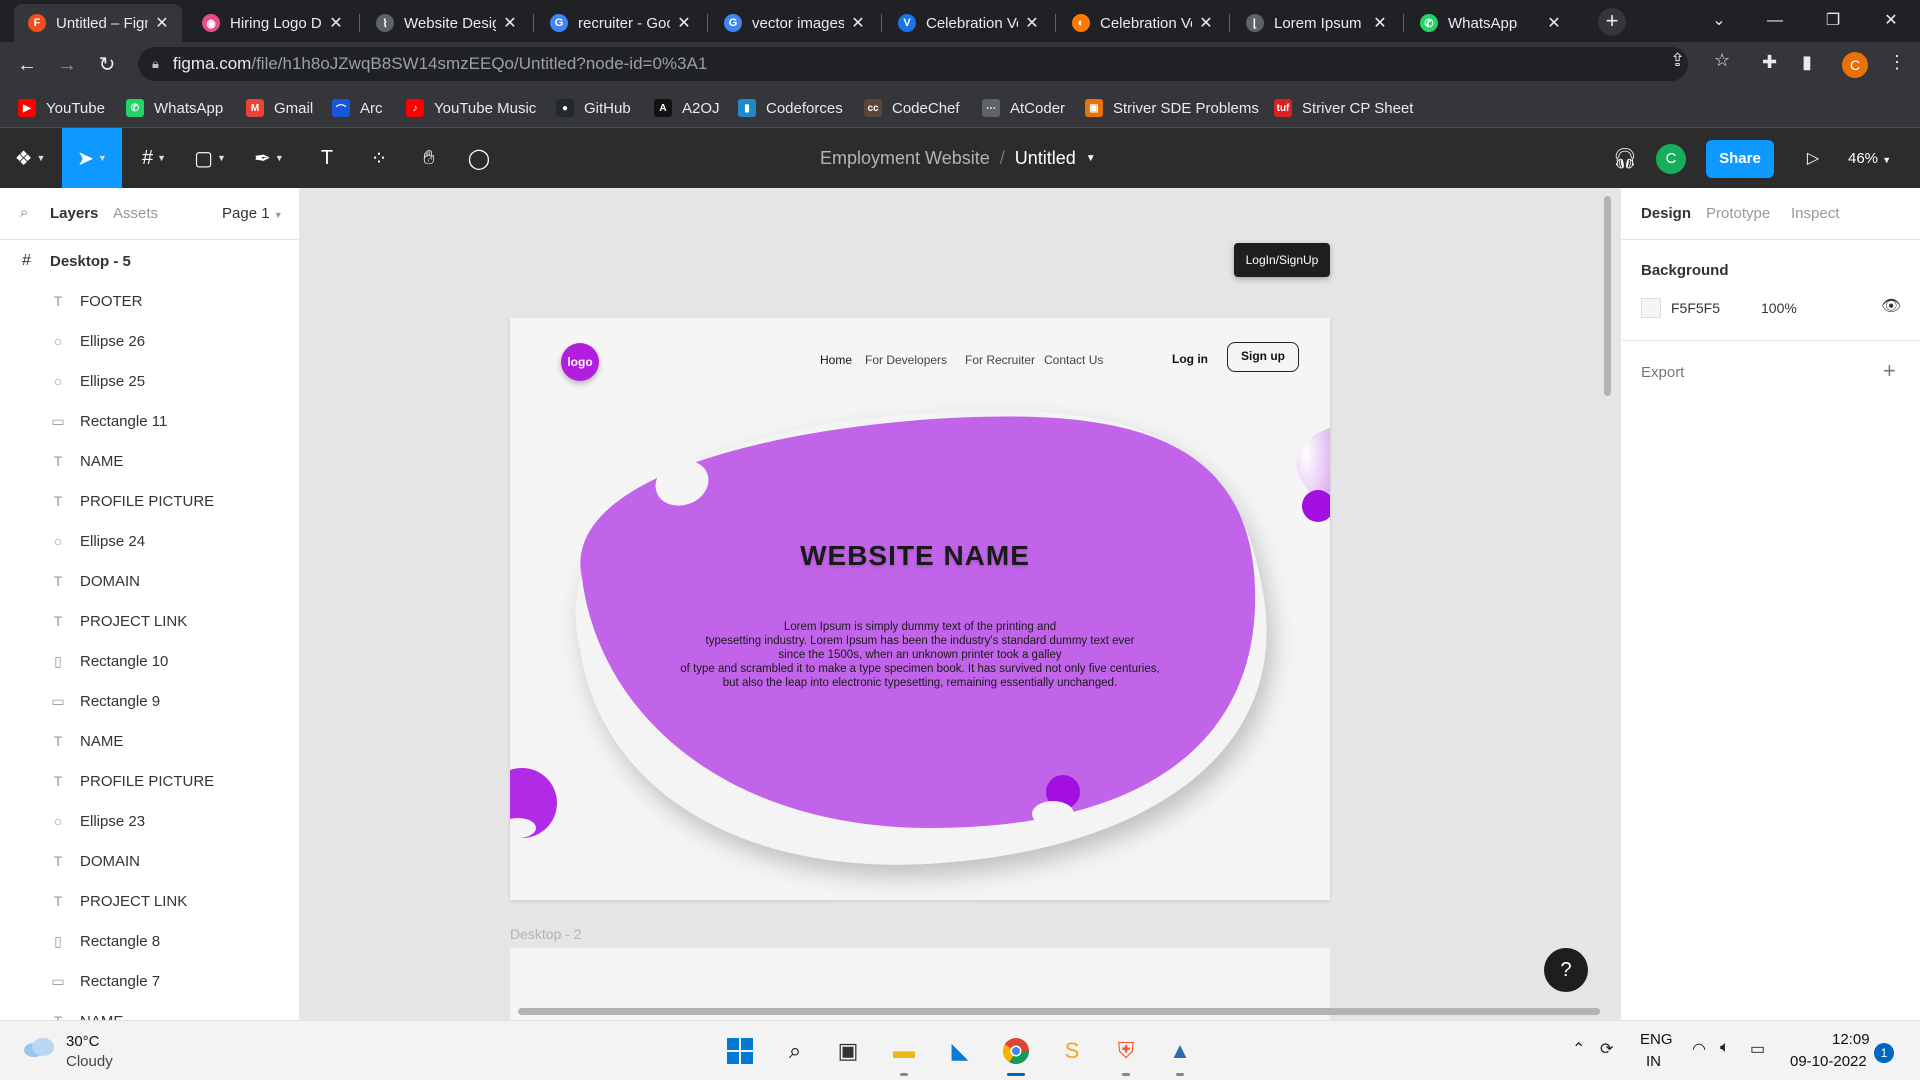  I want to click on background-hex-input: F5F5F5, so click(1695, 308).